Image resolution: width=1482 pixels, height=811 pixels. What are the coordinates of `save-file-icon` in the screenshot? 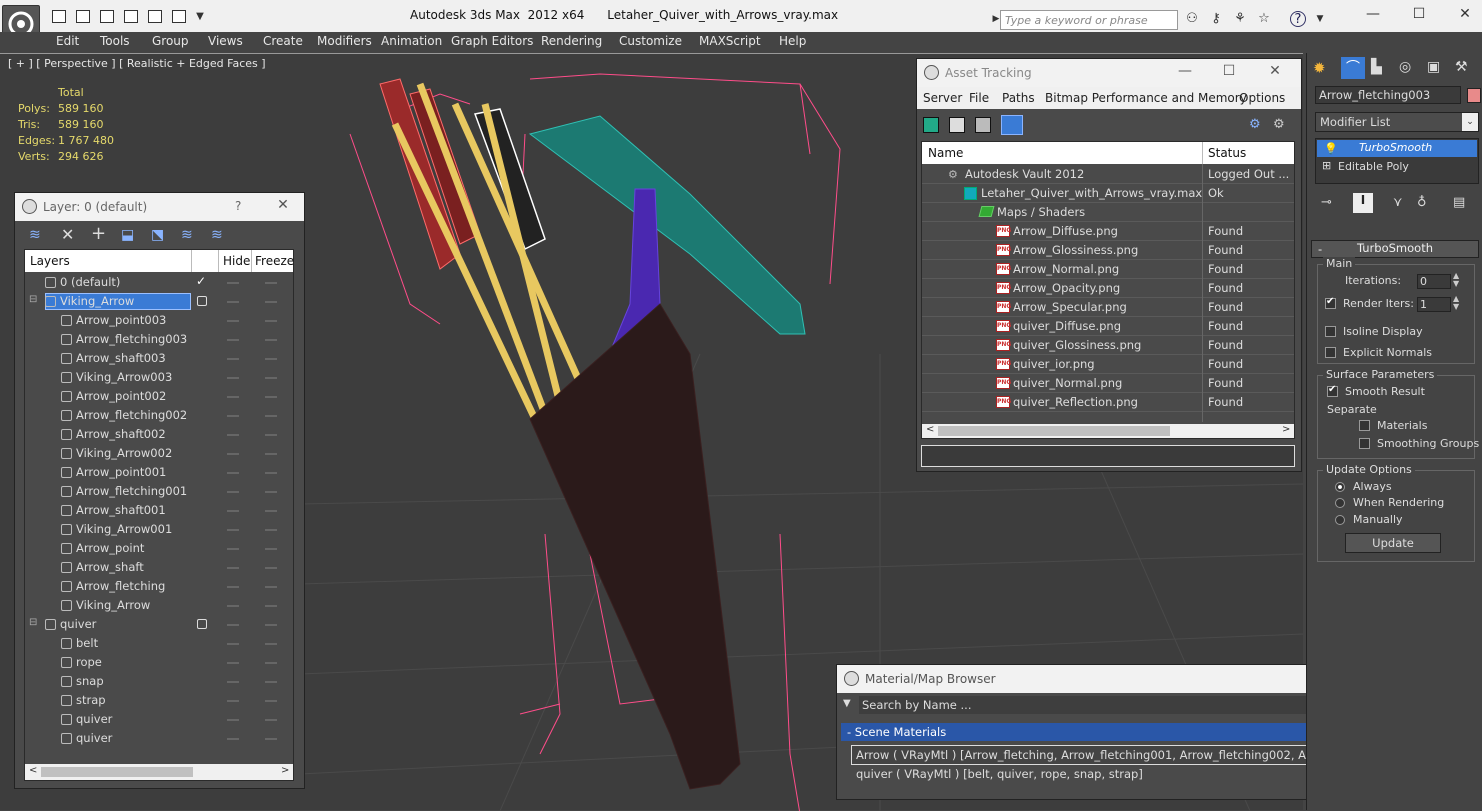 It's located at (107, 16).